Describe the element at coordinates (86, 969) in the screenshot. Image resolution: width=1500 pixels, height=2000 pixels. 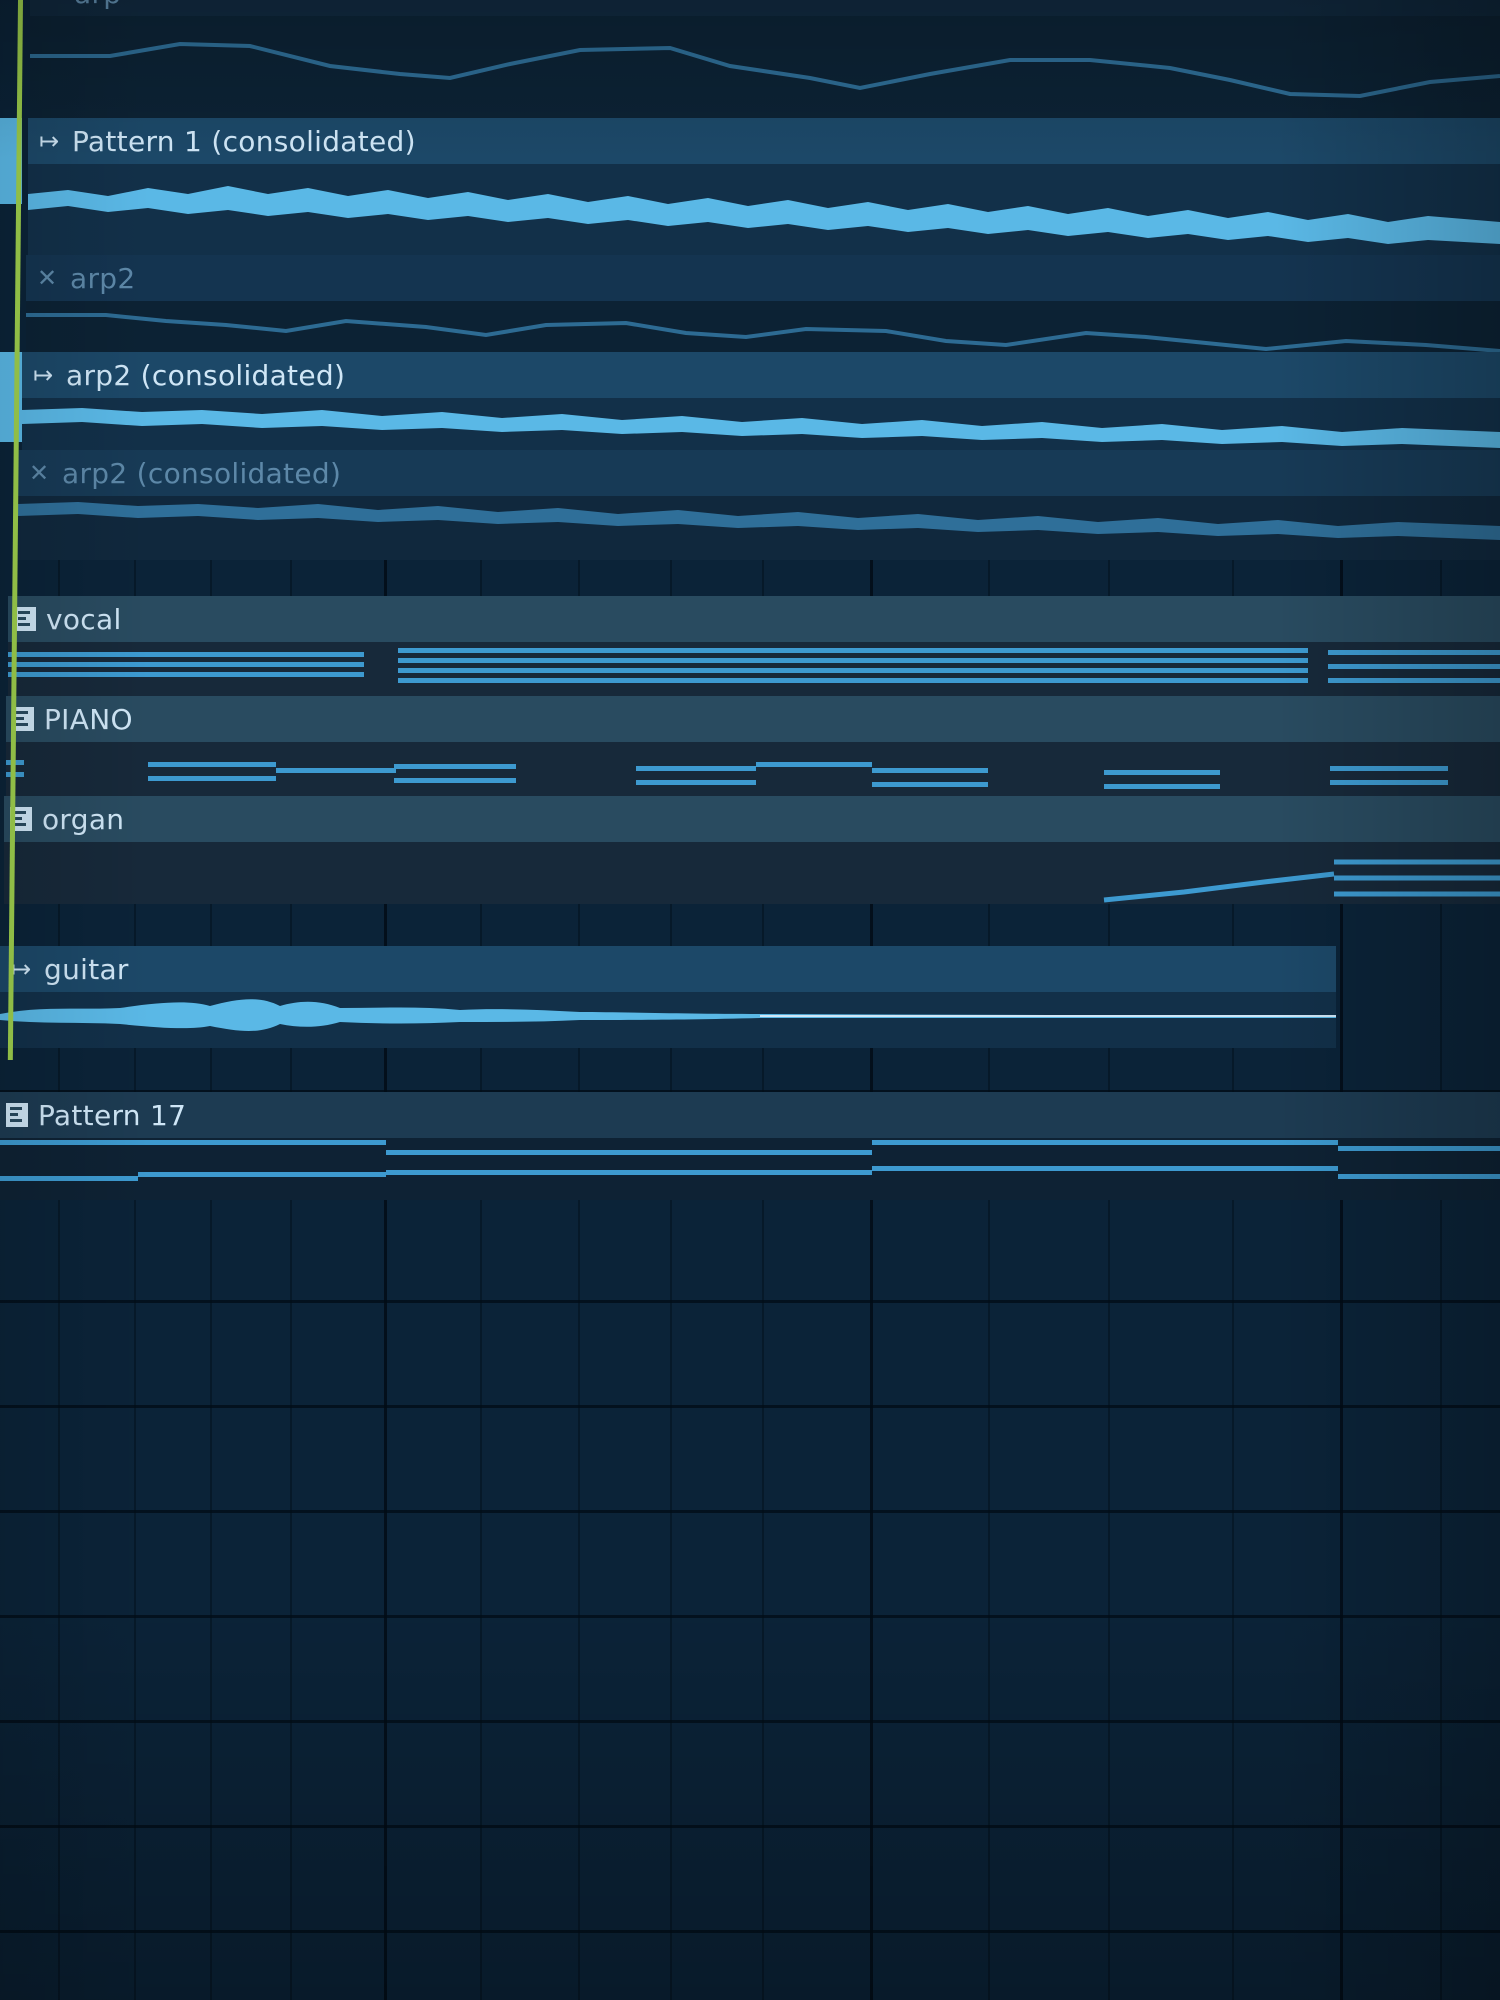
I see `clip-label: guitar` at that location.